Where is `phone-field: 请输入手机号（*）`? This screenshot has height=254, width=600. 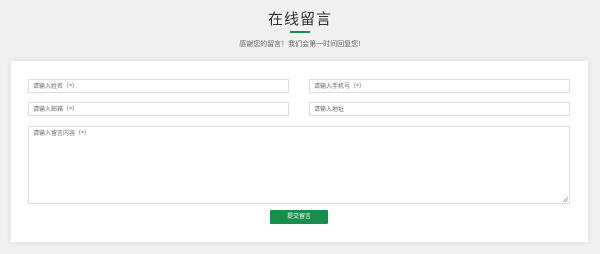
phone-field: 请输入手机号（*） is located at coordinates (439, 86).